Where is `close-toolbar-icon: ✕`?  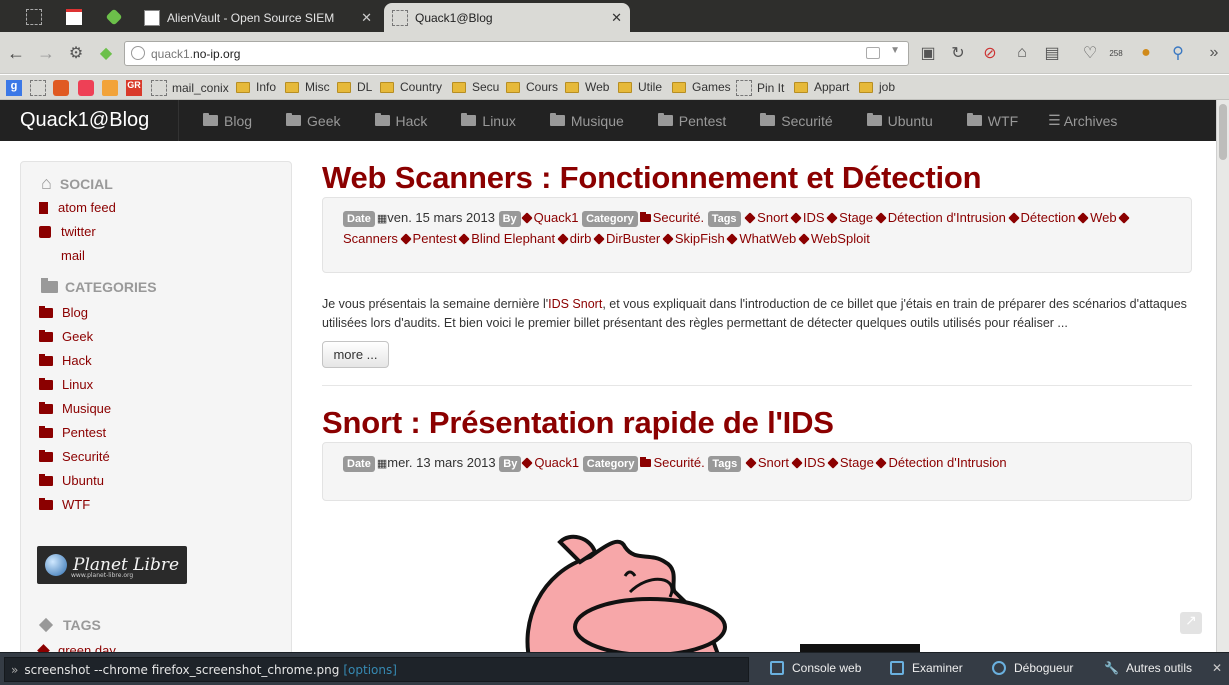
close-toolbar-icon: ✕ is located at coordinates (1217, 668).